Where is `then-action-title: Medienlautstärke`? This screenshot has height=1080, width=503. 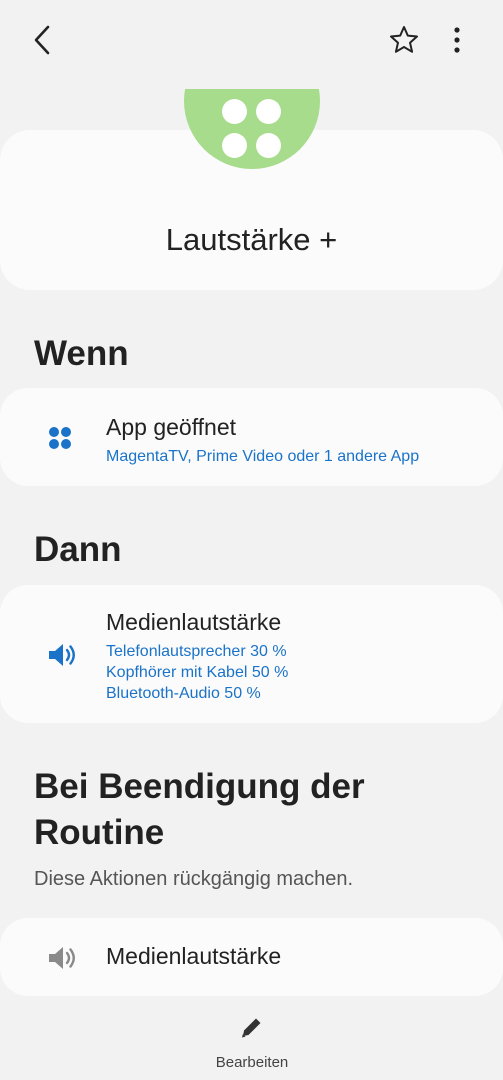 then-action-title: Medienlautstärke is located at coordinates (194, 622).